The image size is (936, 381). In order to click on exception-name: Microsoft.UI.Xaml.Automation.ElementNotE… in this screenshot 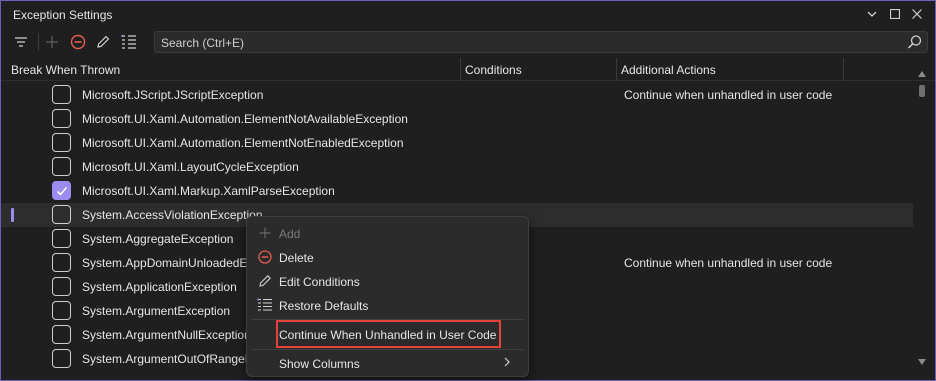, I will do `click(243, 143)`.